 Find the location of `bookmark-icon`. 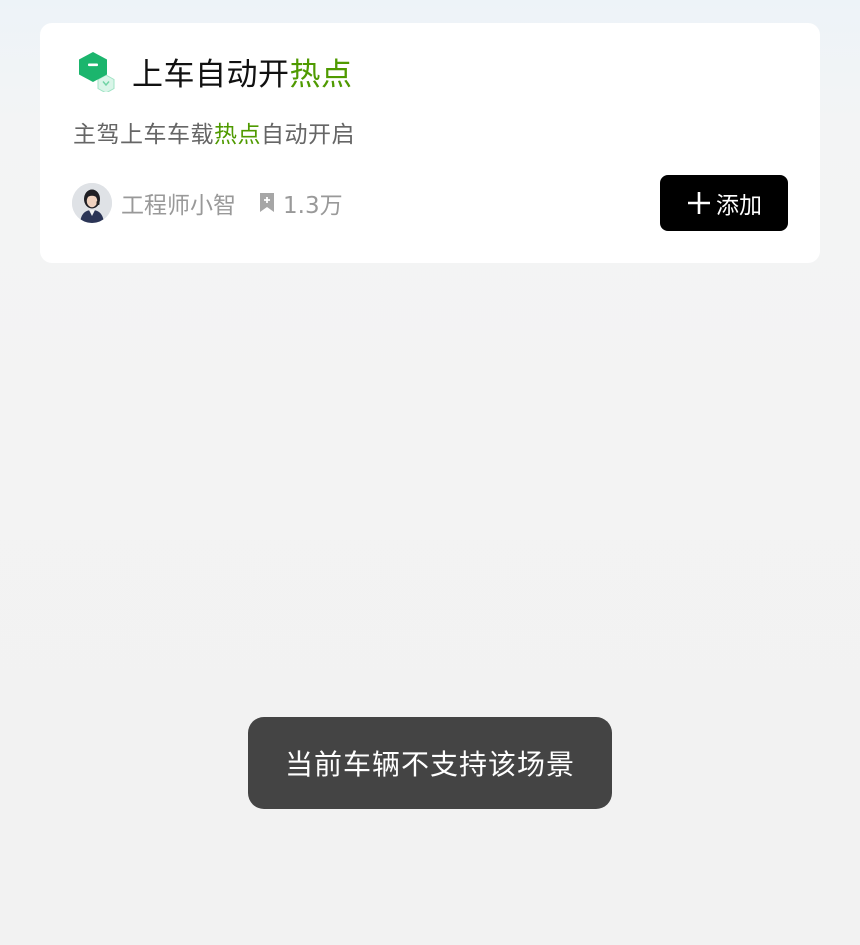

bookmark-icon is located at coordinates (267, 203).